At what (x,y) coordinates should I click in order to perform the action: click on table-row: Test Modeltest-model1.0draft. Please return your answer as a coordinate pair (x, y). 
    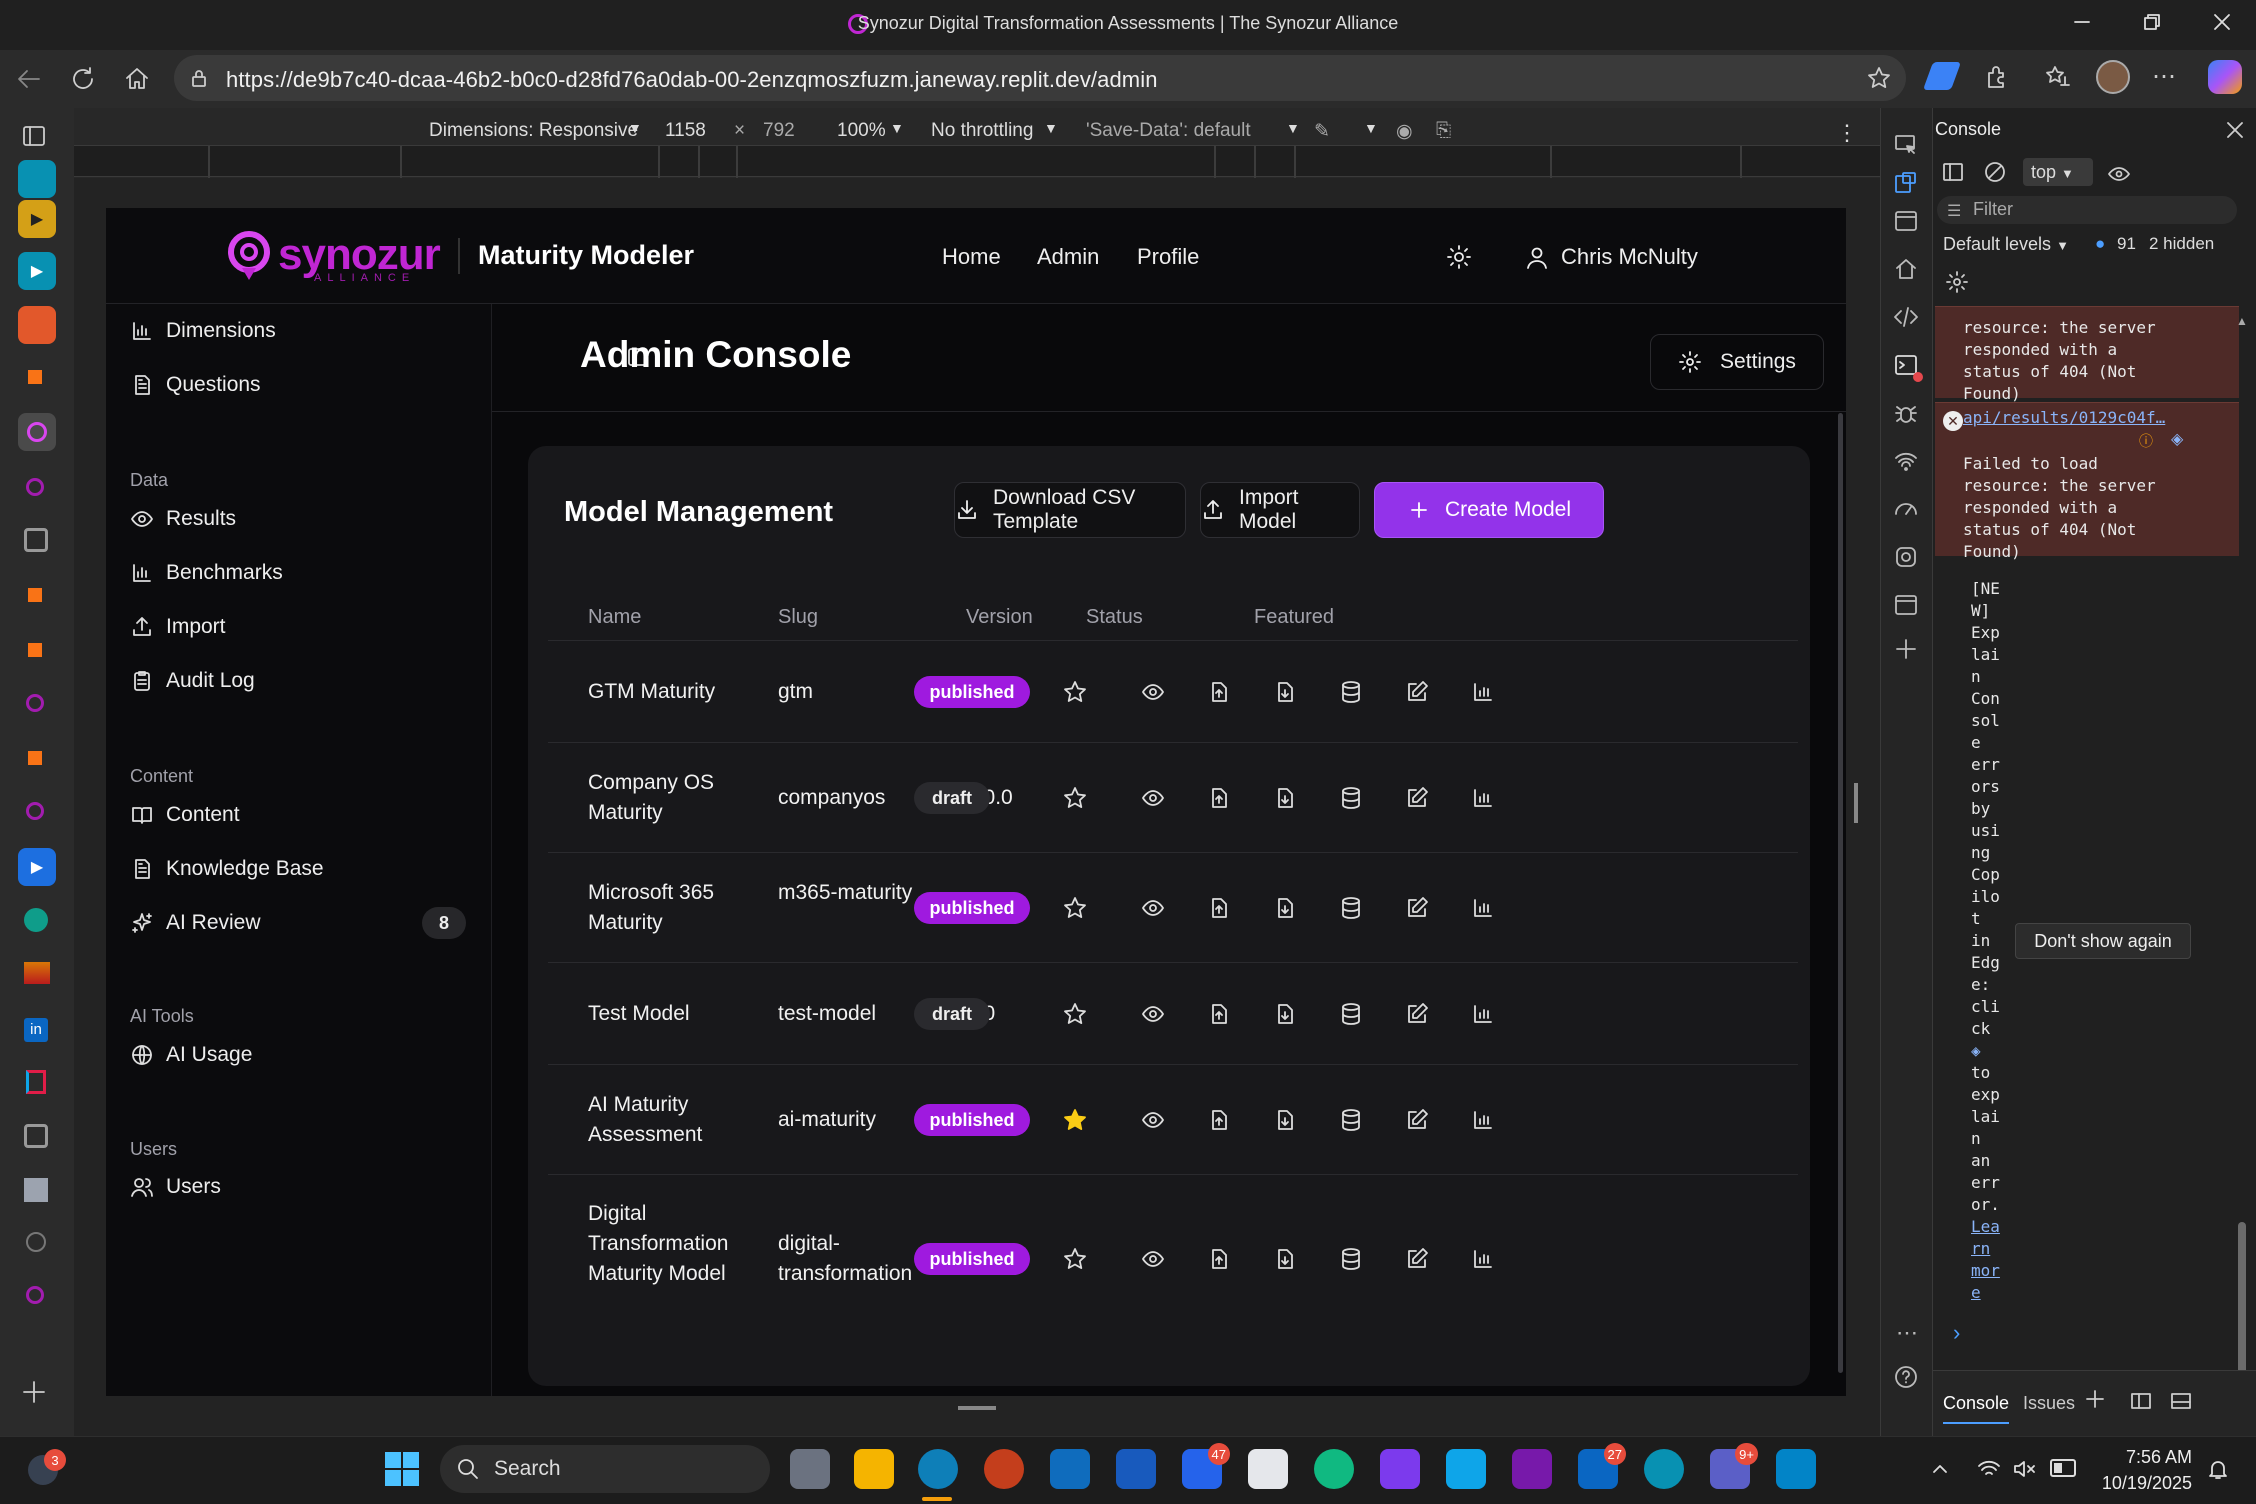
    Looking at the image, I should click on (1173, 1013).